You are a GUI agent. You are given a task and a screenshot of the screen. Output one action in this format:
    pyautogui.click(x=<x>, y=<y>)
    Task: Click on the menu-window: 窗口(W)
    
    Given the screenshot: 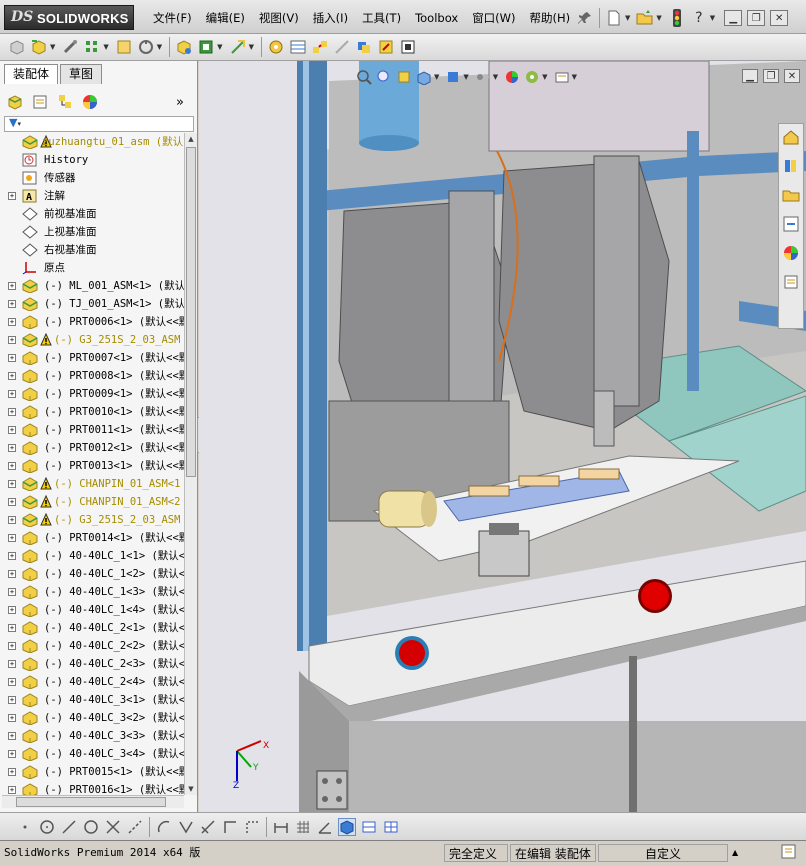 What is the action you would take?
    pyautogui.click(x=493, y=18)
    